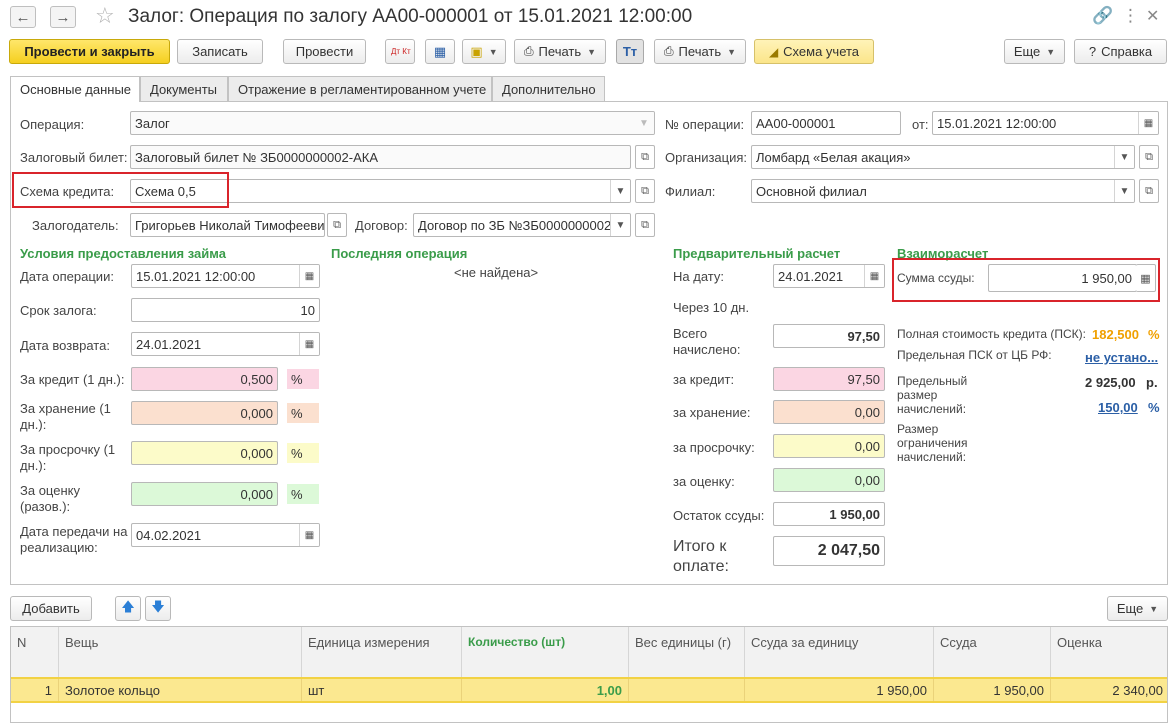  What do you see at coordinates (204, 379) in the screenshot?
I see `credit-rate-field: 0,500` at bounding box center [204, 379].